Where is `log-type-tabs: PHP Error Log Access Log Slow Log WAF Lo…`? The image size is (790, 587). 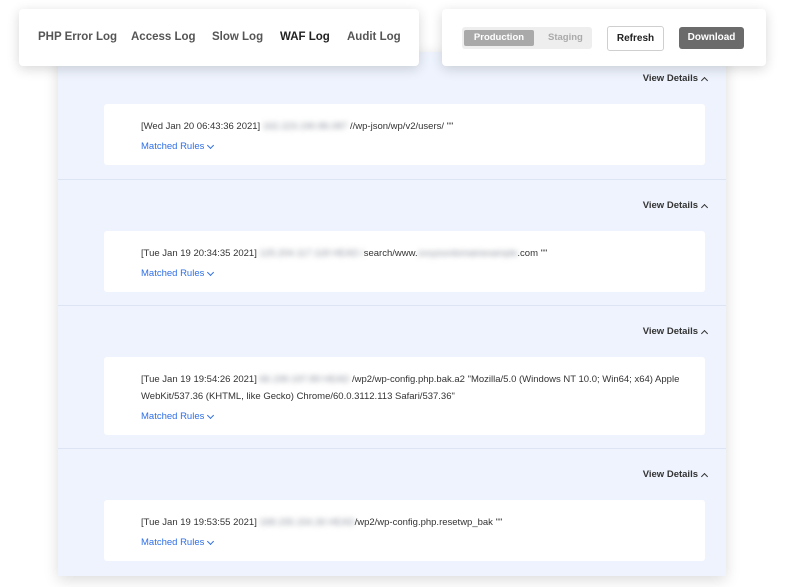
log-type-tabs: PHP Error Log Access Log Slow Log WAF Lo… is located at coordinates (219, 37).